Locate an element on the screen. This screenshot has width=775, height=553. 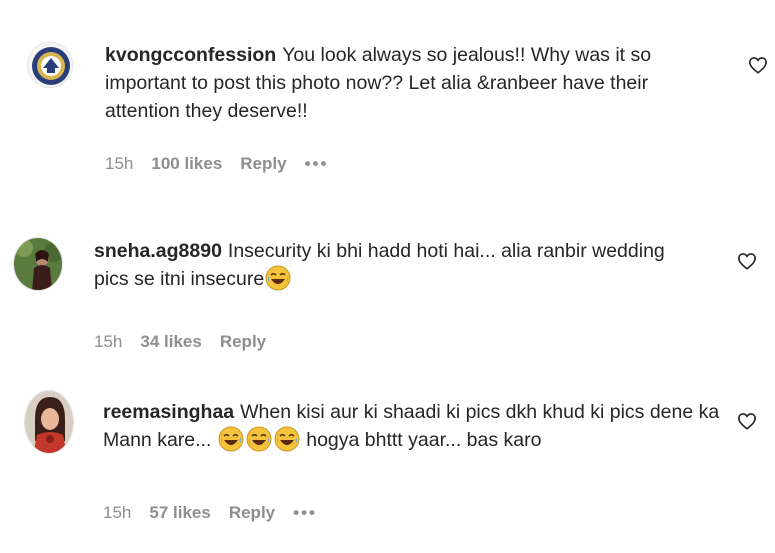
circular-seal-logo-icon is located at coordinates (50, 65).